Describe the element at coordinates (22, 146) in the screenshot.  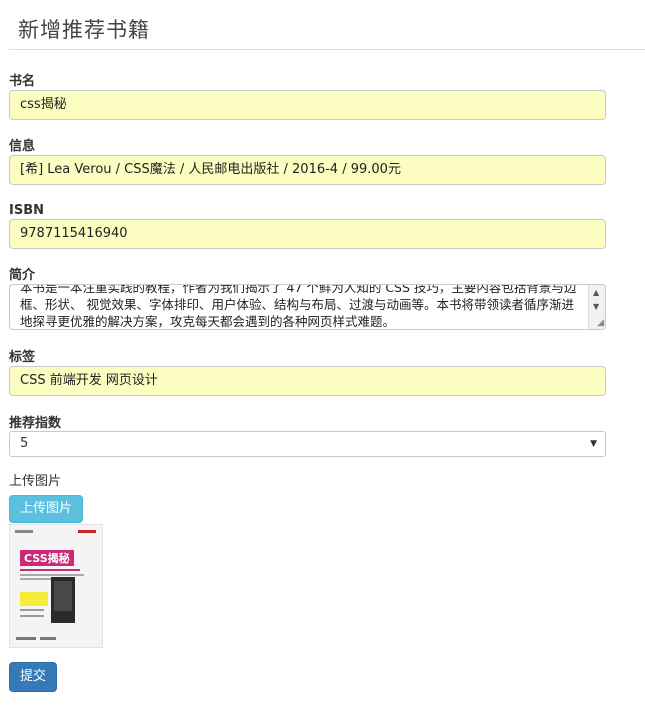
I see `info-label: 信息` at that location.